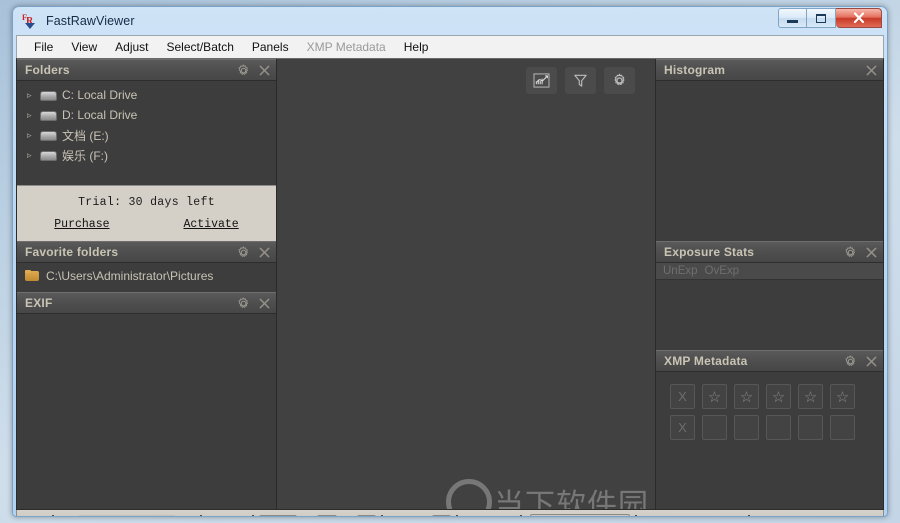 The image size is (900, 523). I want to click on rating-star-4: ☆, so click(810, 396).